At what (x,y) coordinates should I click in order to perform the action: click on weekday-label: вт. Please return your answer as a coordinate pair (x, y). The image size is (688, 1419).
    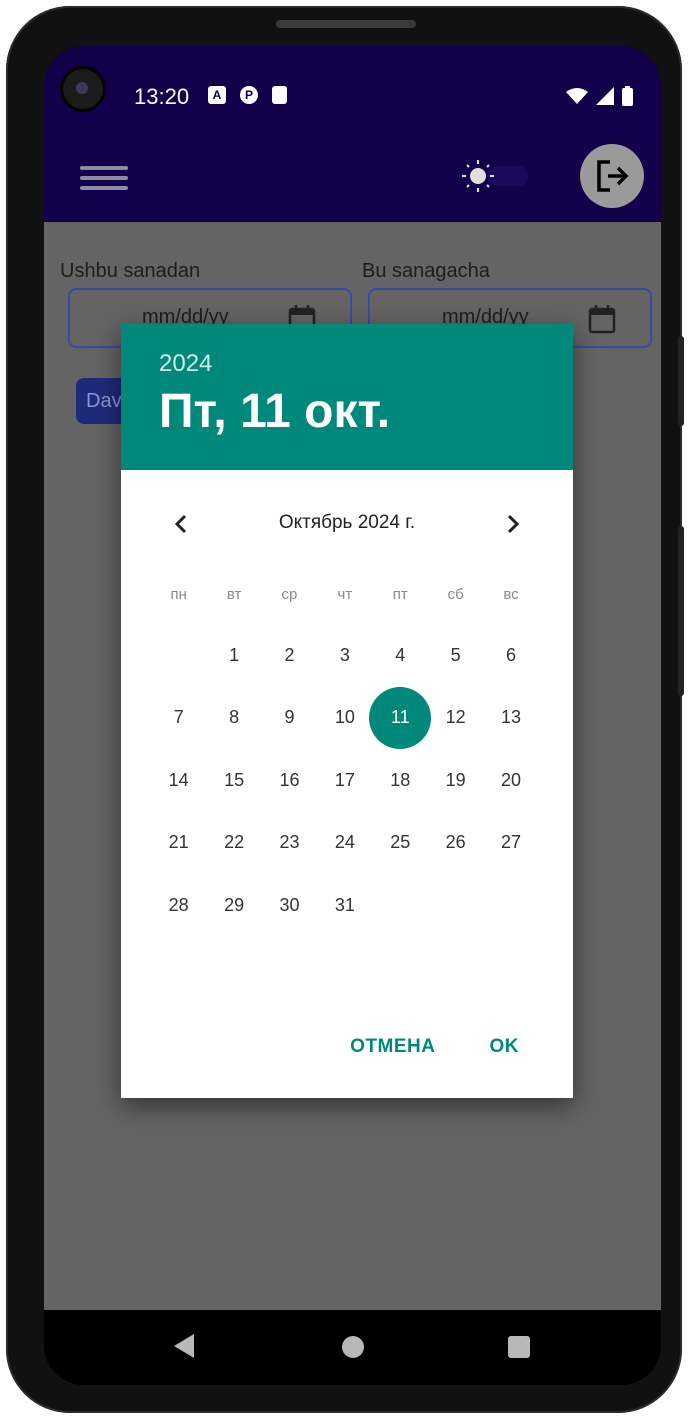
    Looking at the image, I should click on (234, 594).